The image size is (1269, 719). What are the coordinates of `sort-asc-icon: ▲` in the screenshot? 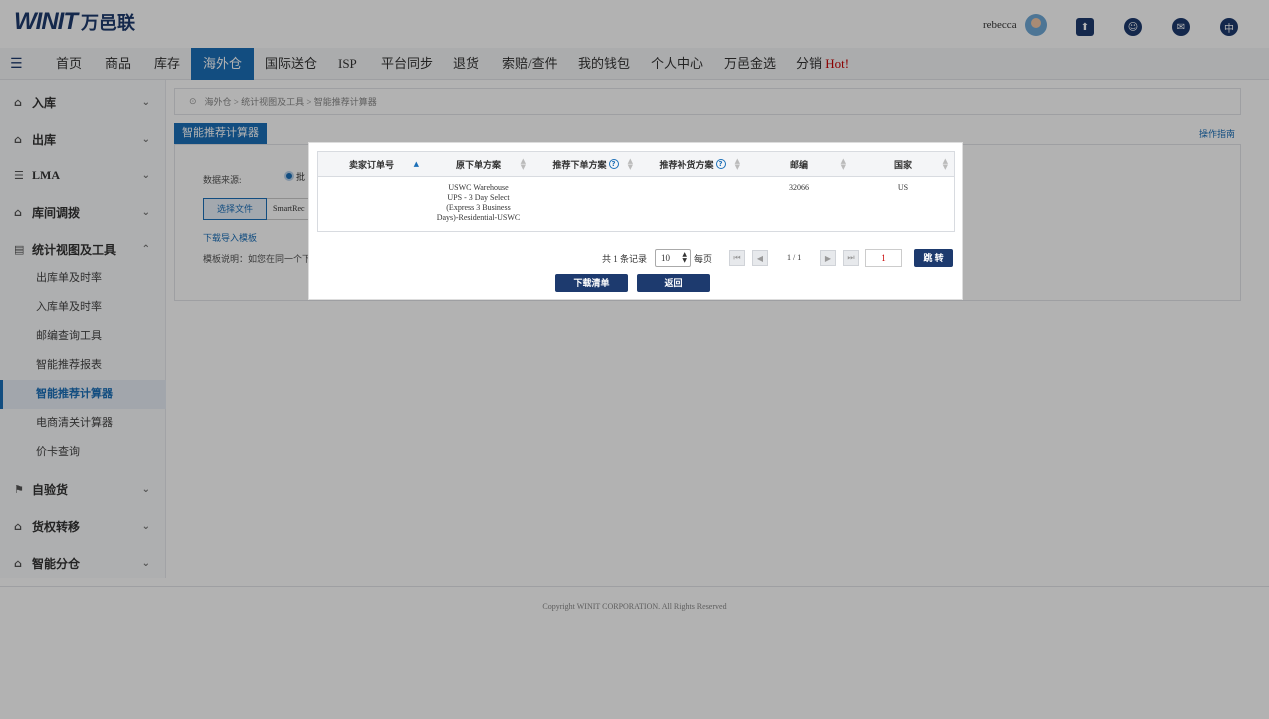 It's located at (416, 164).